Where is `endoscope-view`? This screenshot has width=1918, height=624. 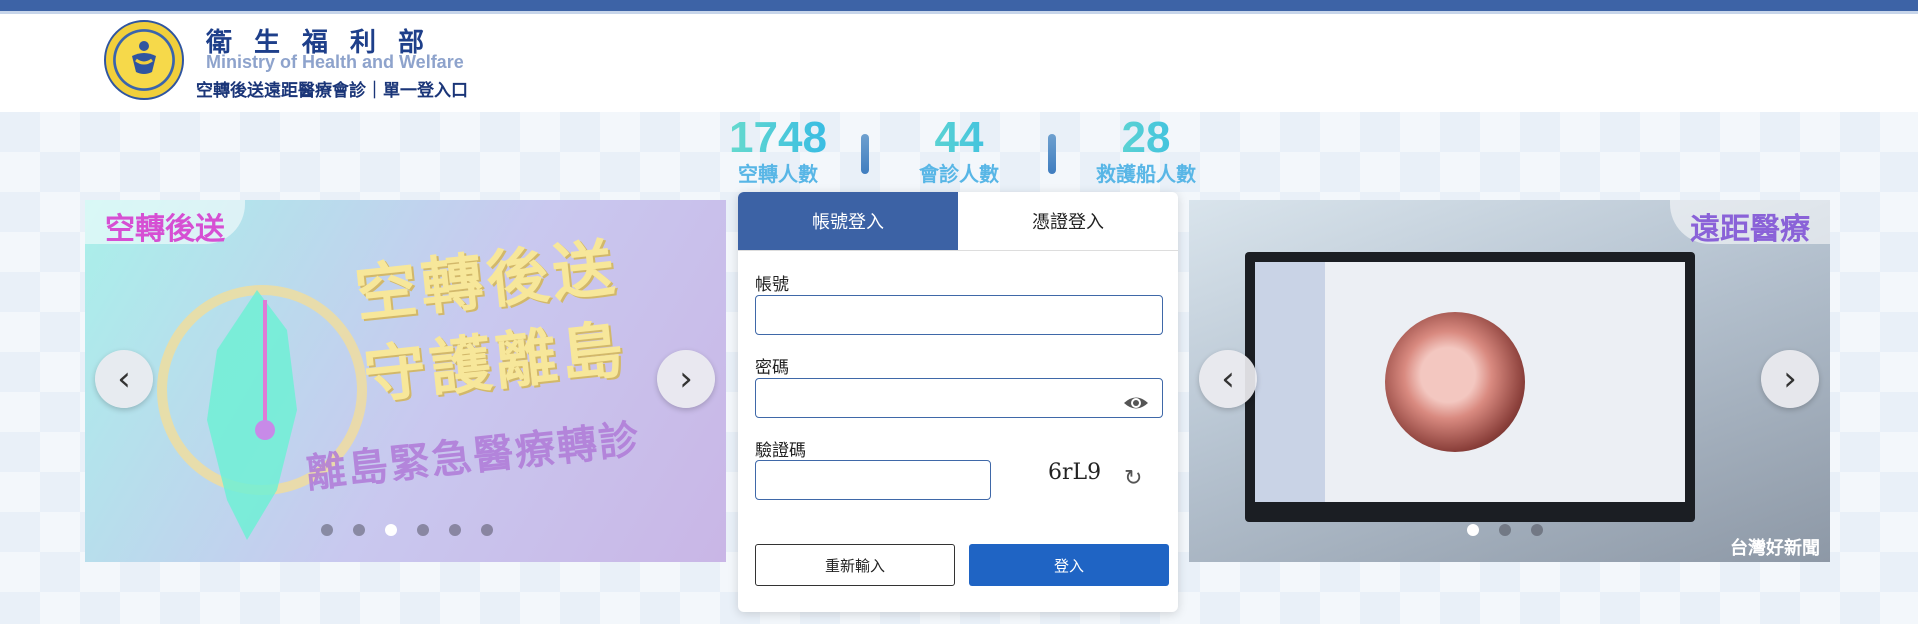 endoscope-view is located at coordinates (1455, 382).